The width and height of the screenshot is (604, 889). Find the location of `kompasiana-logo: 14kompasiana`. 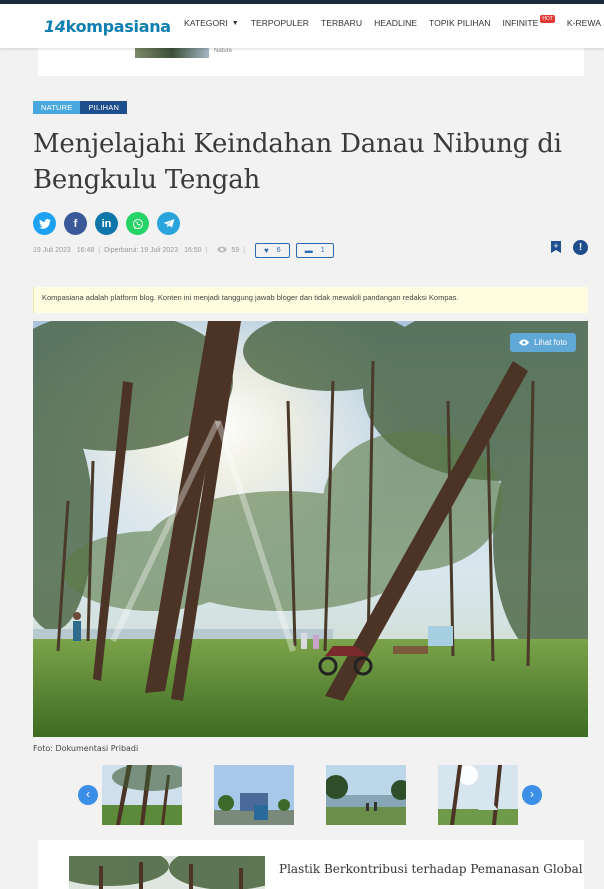

kompasiana-logo: 14kompasiana is located at coordinates (107, 26).